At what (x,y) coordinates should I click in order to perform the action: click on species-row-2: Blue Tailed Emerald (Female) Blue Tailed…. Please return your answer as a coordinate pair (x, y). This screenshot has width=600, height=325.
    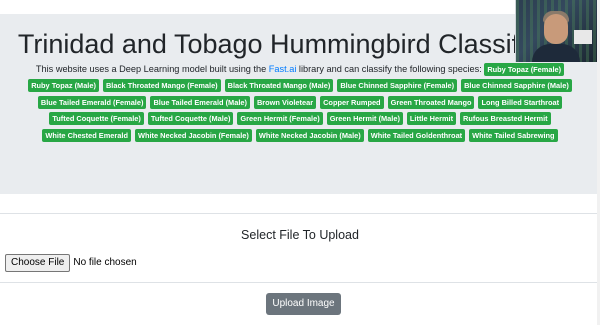
    Looking at the image, I should click on (300, 102).